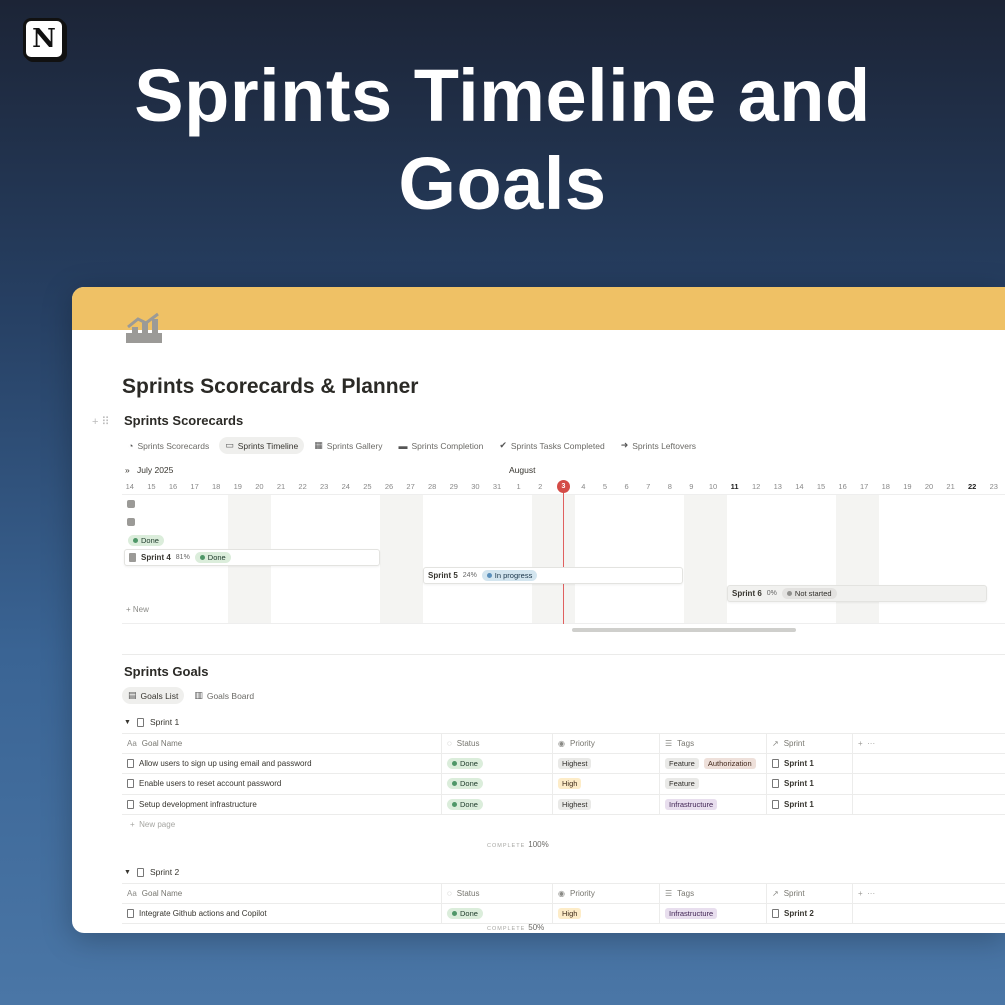 The width and height of the screenshot is (1005, 1005). I want to click on timeline-month-july: July 2025, so click(155, 470).